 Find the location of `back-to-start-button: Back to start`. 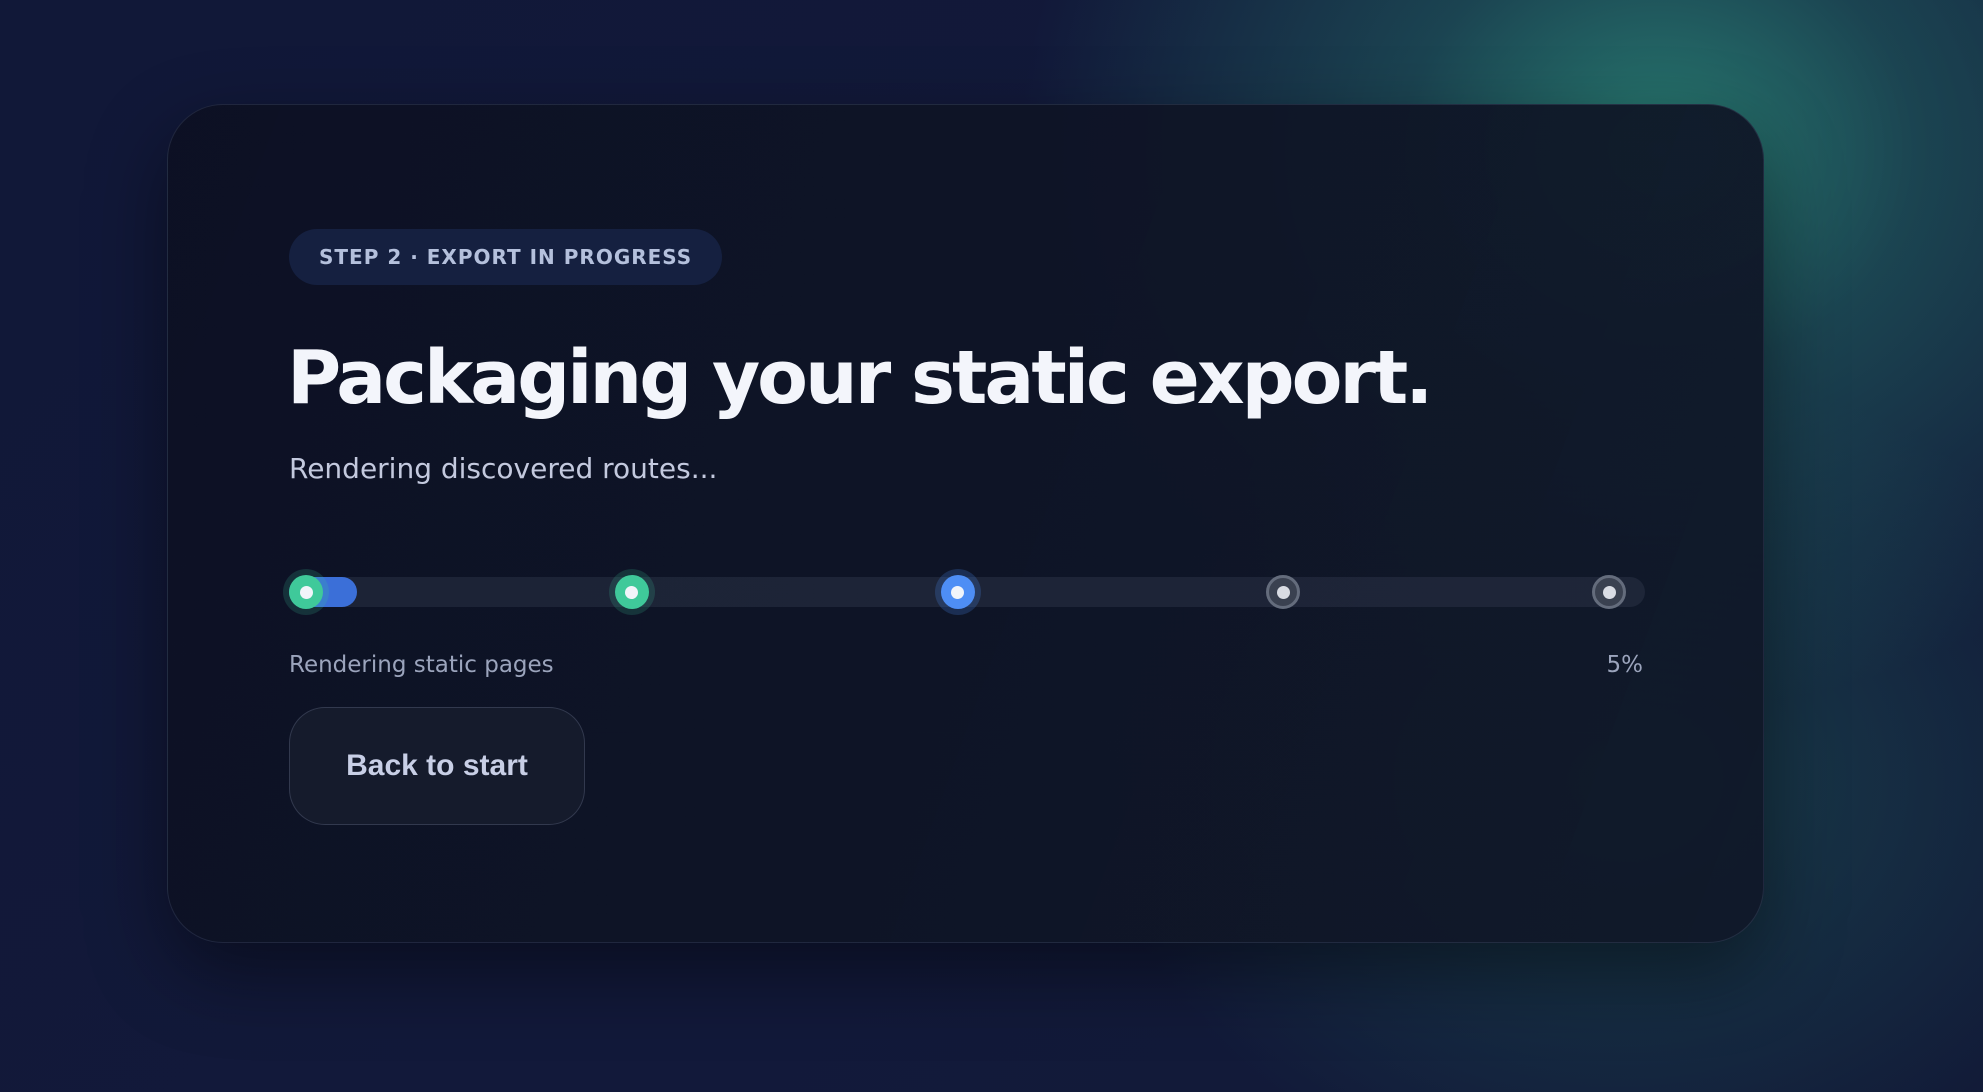

back-to-start-button: Back to start is located at coordinates (437, 766).